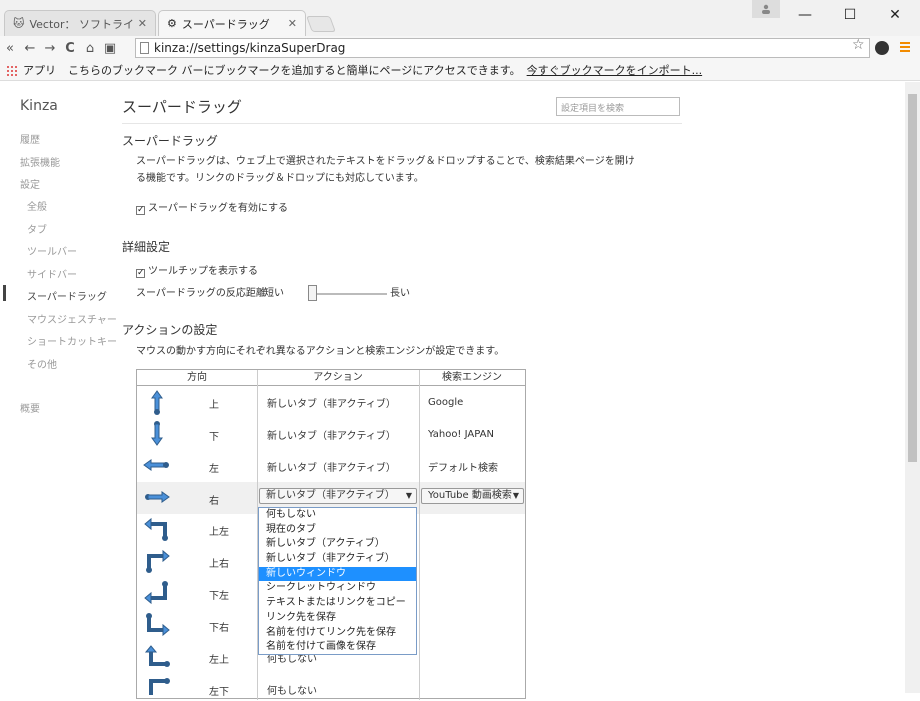  Describe the element at coordinates (156, 593) in the screenshot. I see `arrow-down-left-icon` at that location.